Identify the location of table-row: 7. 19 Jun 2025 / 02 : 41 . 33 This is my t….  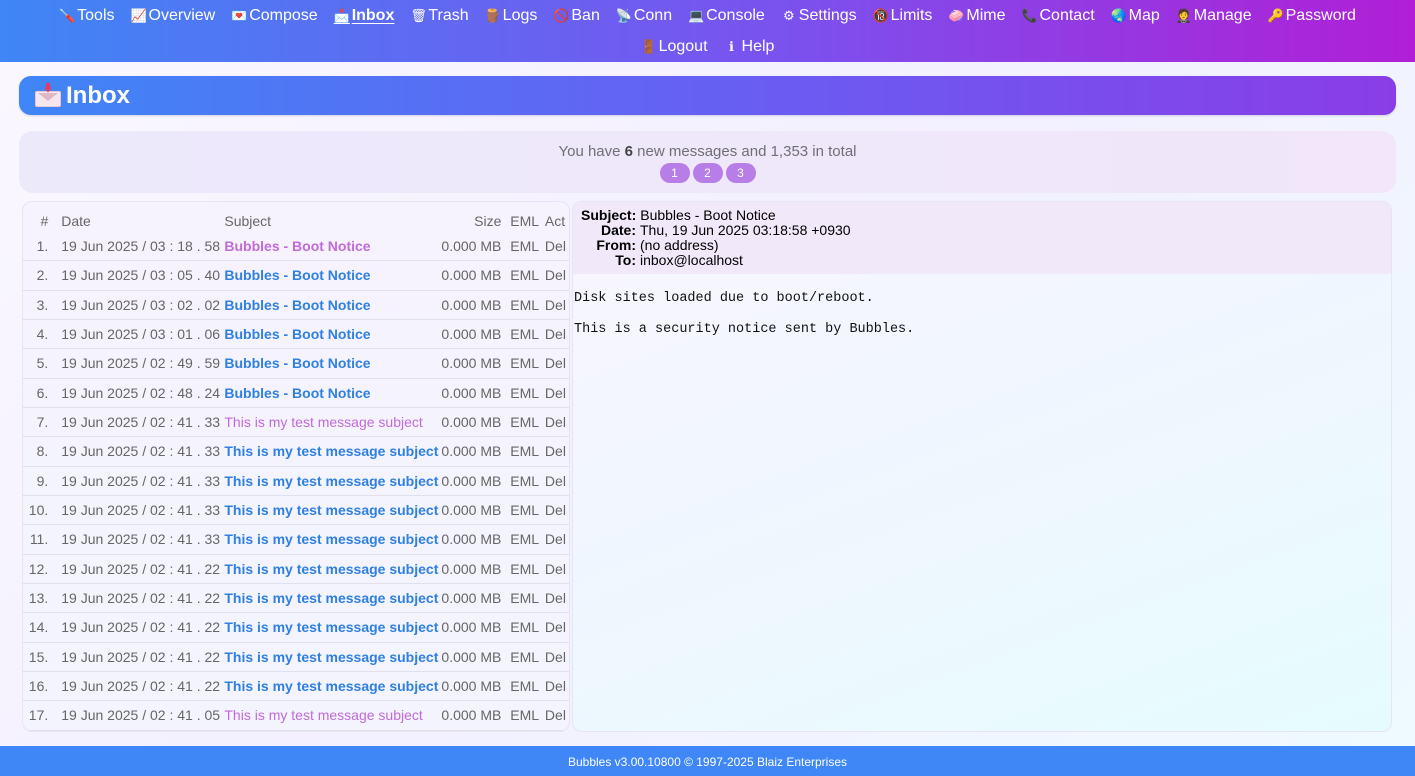
(296, 423).